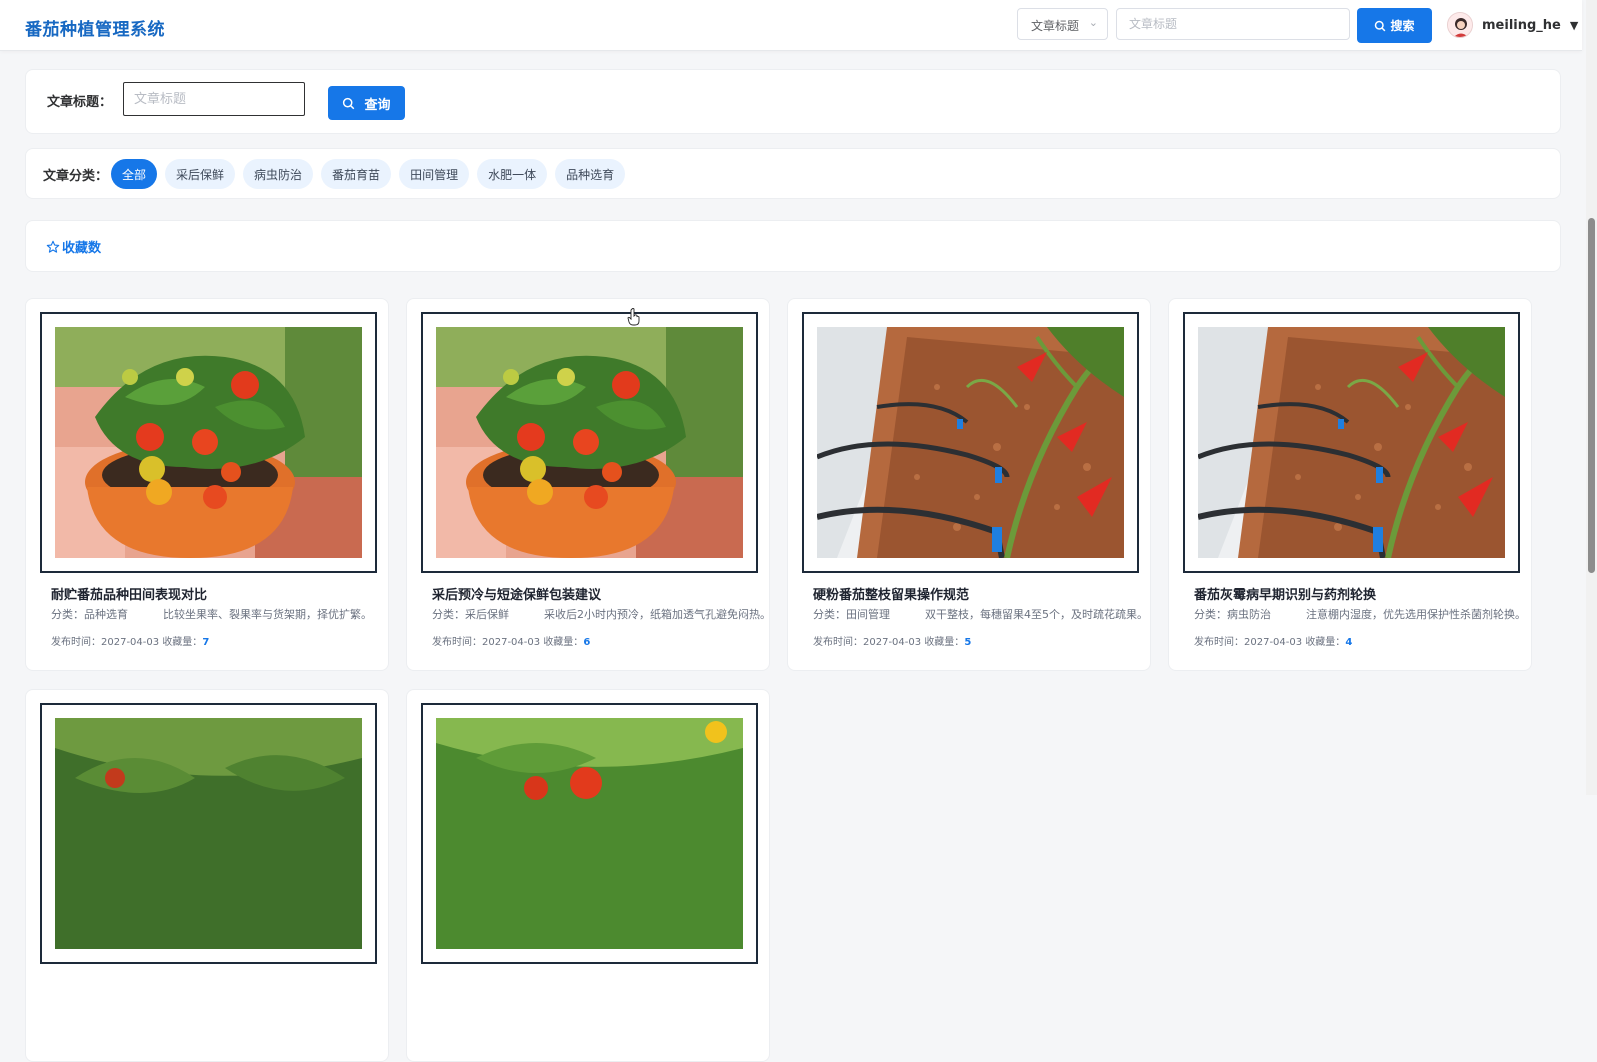 The height and width of the screenshot is (1062, 1597). I want to click on article-meta: 分类：病虫防治 注意棚内湿度，优先选用保护性杀菌剂轮换。, so click(1360, 614).